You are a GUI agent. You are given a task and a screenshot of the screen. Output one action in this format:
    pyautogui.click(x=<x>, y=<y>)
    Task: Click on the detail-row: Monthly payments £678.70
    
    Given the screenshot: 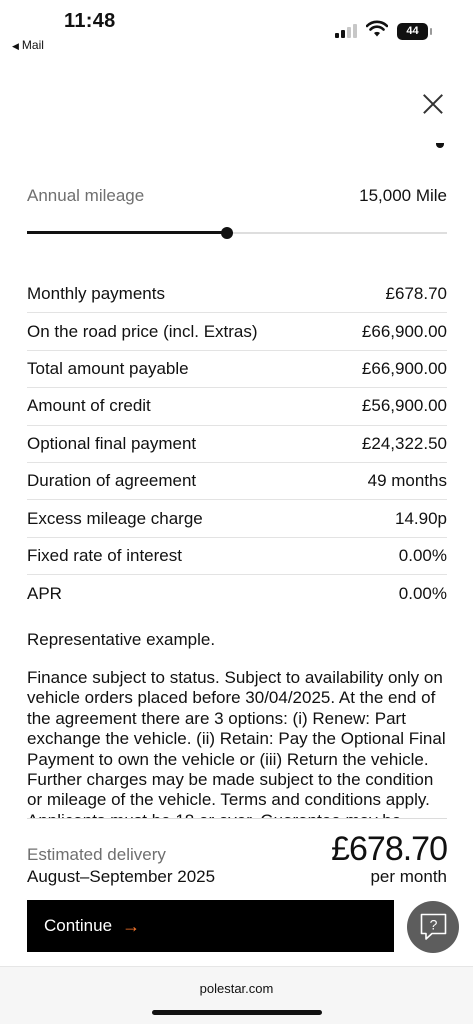 What is the action you would take?
    pyautogui.click(x=237, y=295)
    